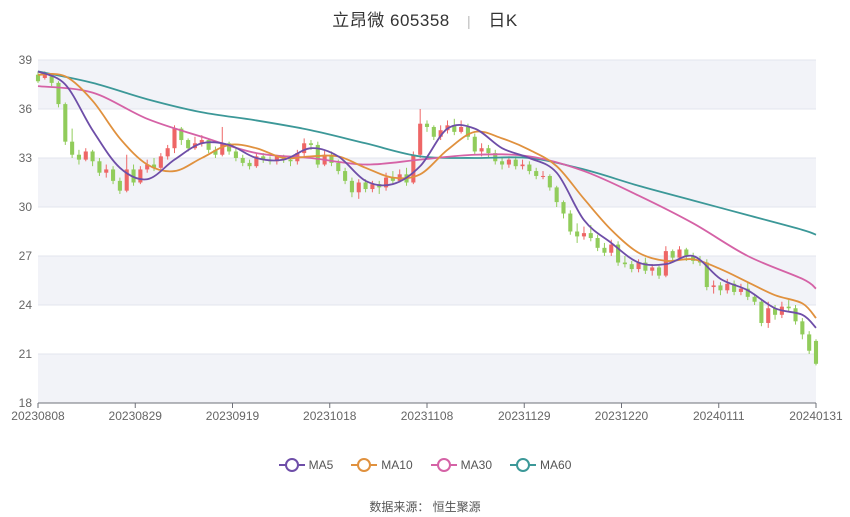 The height and width of the screenshot is (517, 850). Describe the element at coordinates (425, 507) in the screenshot. I see `data-source: 数据来源： 恒生聚源` at that location.